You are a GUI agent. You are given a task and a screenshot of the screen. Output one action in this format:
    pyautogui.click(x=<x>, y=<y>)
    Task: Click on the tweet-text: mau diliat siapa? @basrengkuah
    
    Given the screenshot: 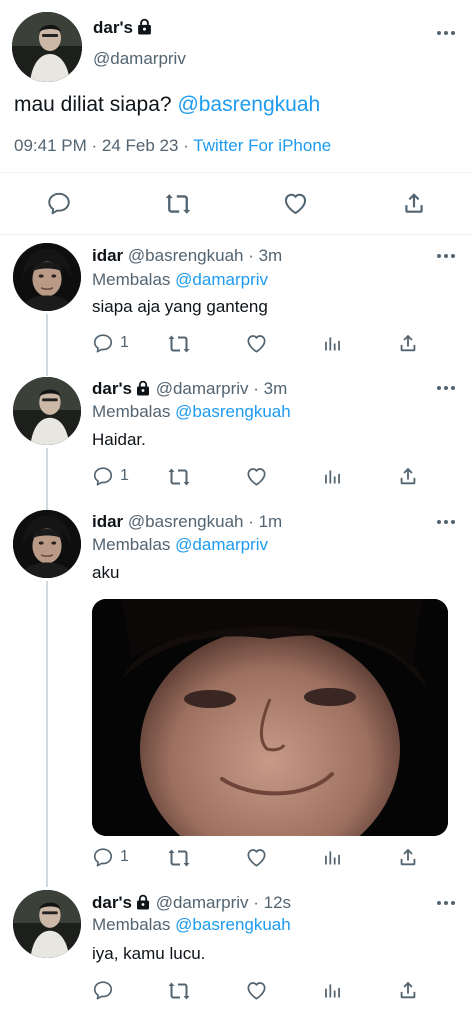 What is the action you would take?
    pyautogui.click(x=167, y=104)
    